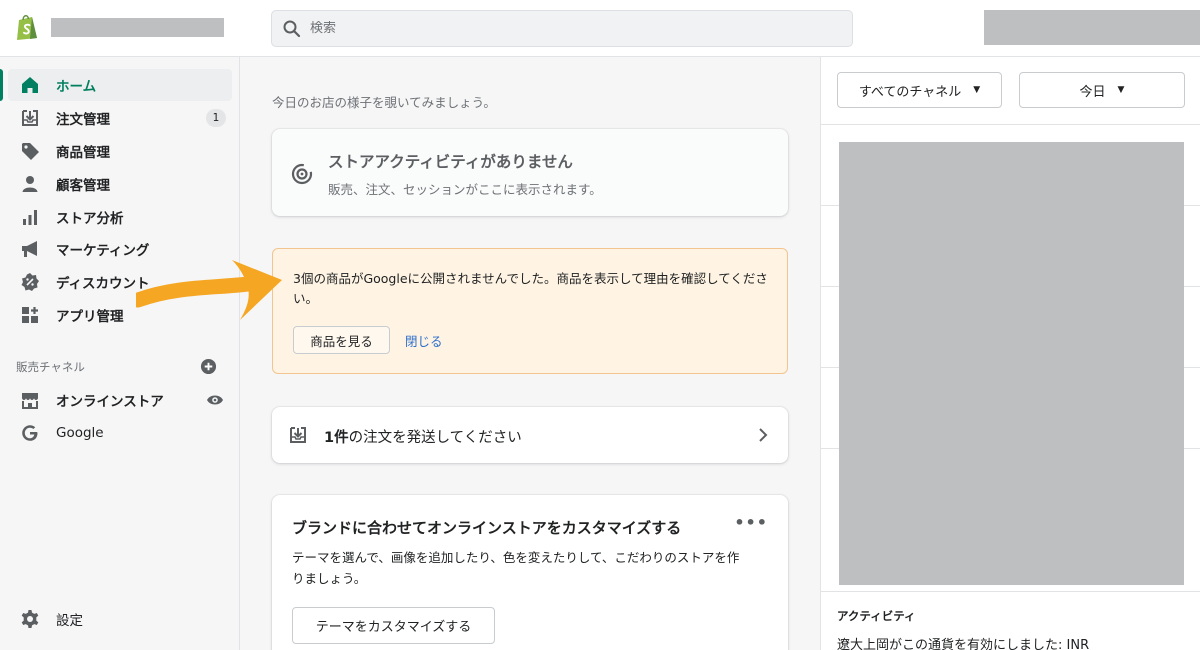 The height and width of the screenshot is (650, 1200). What do you see at coordinates (110, 402) in the screenshot?
I see `sidebar-item-label: オンラインストア` at bounding box center [110, 402].